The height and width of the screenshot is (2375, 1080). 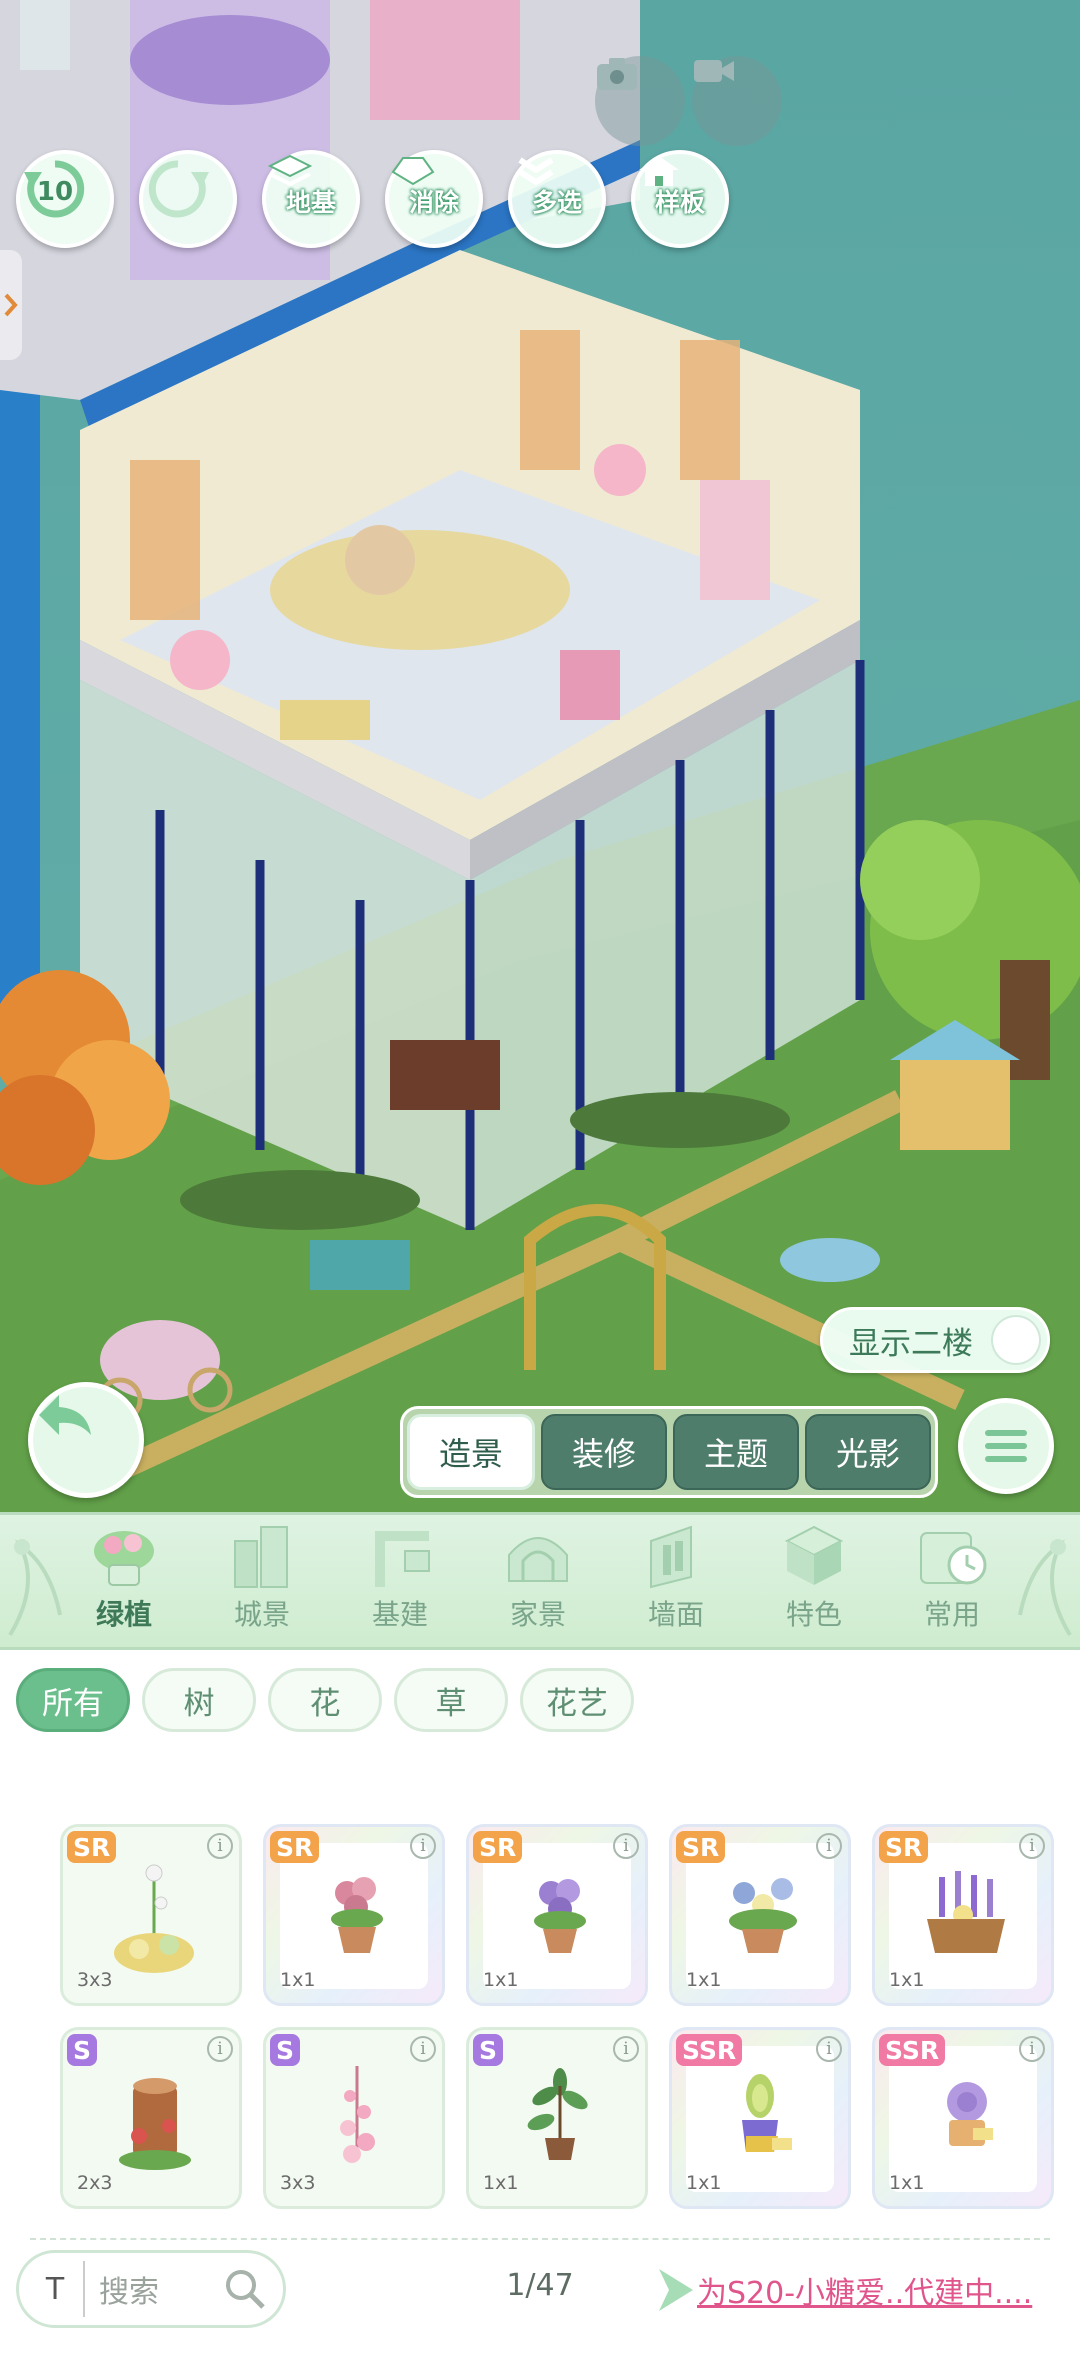 What do you see at coordinates (86, 1440) in the screenshot?
I see `back-button` at bounding box center [86, 1440].